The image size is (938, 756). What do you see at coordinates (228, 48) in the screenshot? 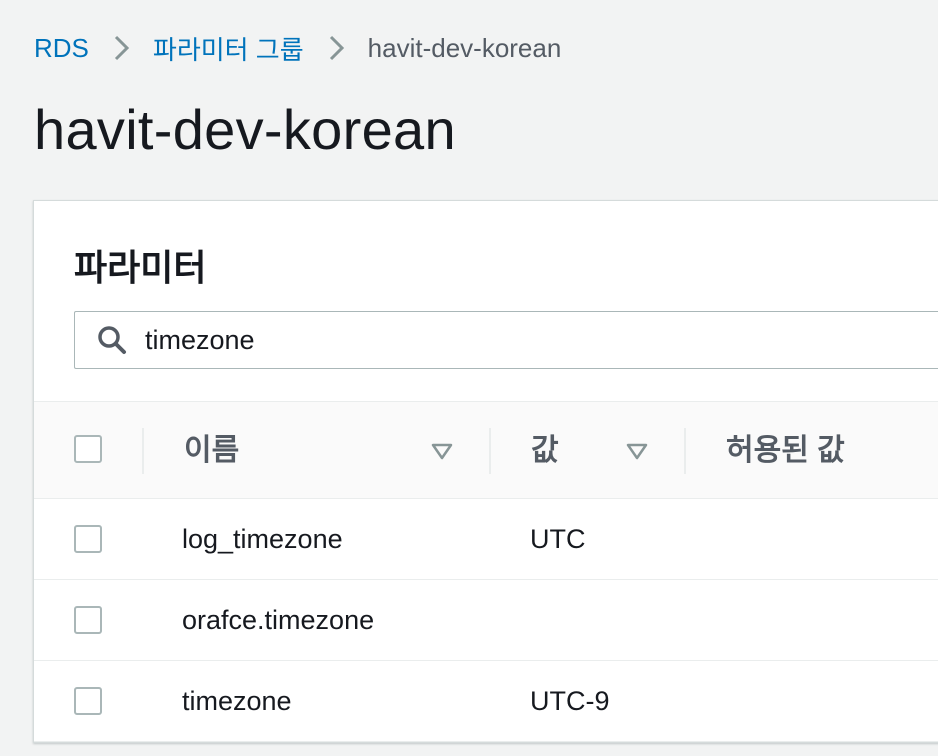
I see `breadcrumb-link-parameter-groups: 파라미터 그룹` at bounding box center [228, 48].